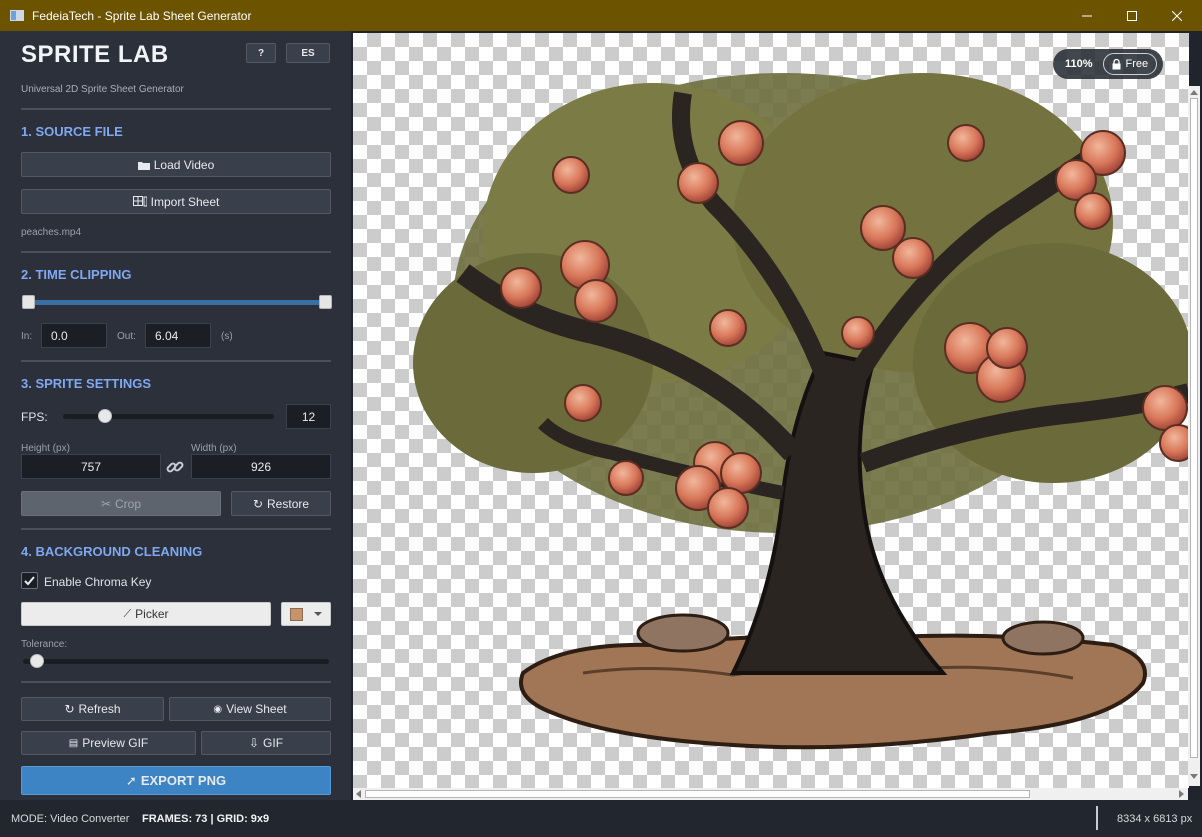 Image resolution: width=1202 pixels, height=837 pixels. I want to click on time-range-start-handle, so click(28, 302).